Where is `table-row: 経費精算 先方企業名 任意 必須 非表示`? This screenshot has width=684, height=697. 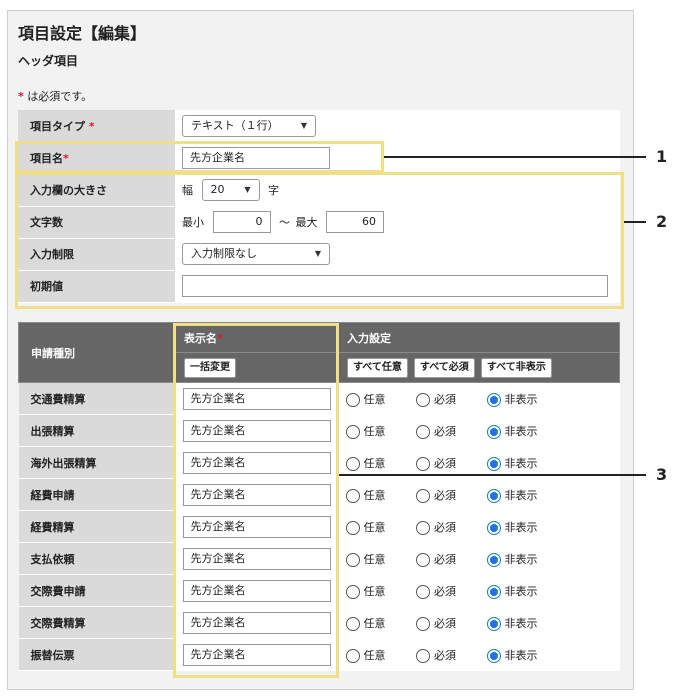 table-row: 経費精算 先方企業名 任意 必須 非表示 is located at coordinates (319, 526).